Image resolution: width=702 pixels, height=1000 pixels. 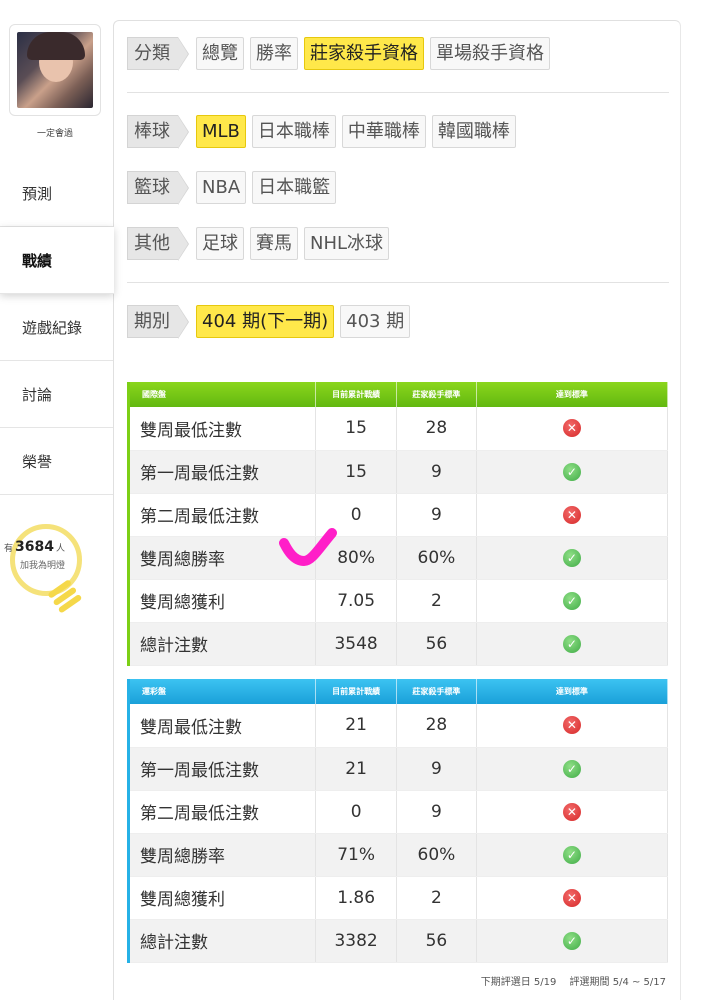 What do you see at coordinates (356, 812) in the screenshot?
I see `table-cell-current: 0` at bounding box center [356, 812].